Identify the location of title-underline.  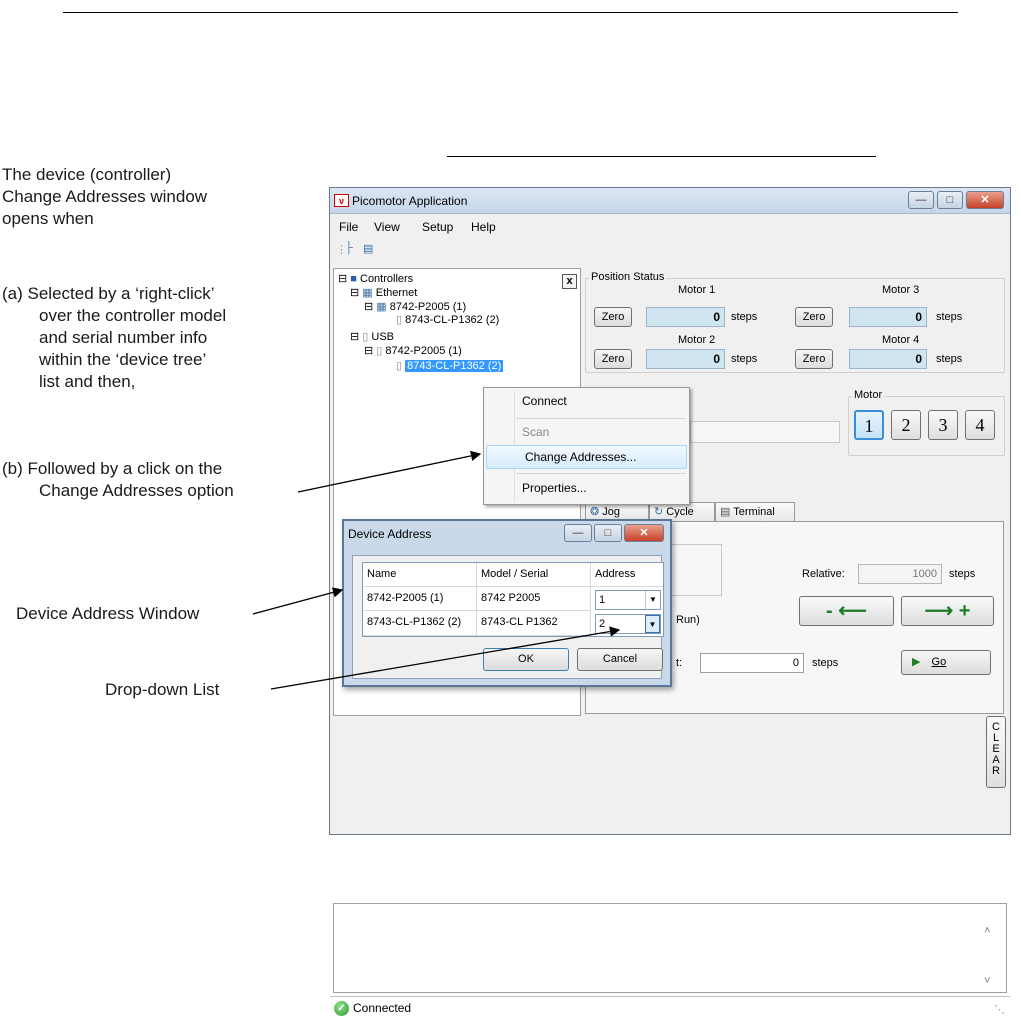
(661, 156).